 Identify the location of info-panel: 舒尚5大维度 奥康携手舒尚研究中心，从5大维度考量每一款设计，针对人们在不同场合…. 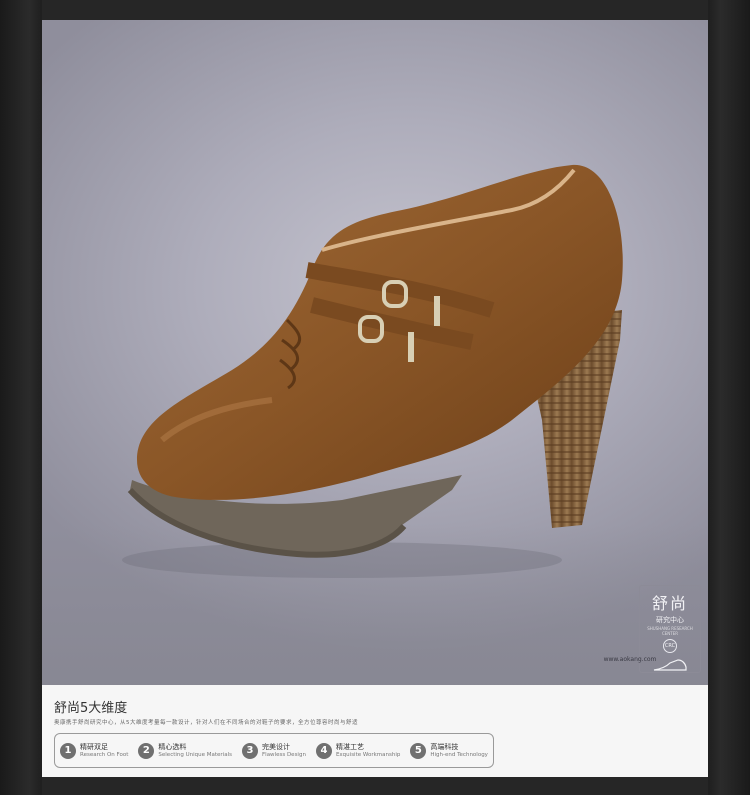
(375, 731).